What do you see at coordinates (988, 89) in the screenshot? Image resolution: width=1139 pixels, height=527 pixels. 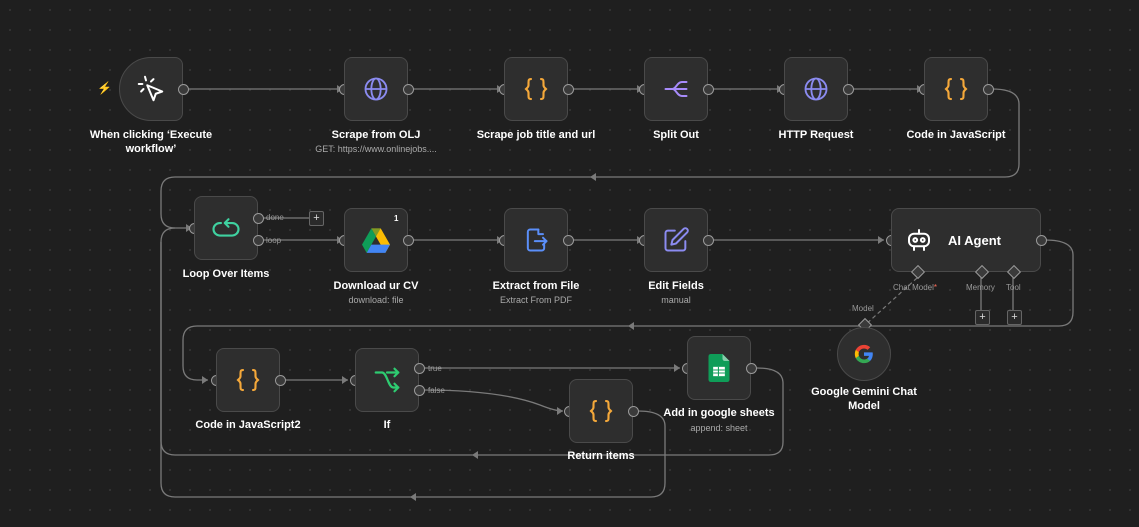 I see `code-js-output-port` at bounding box center [988, 89].